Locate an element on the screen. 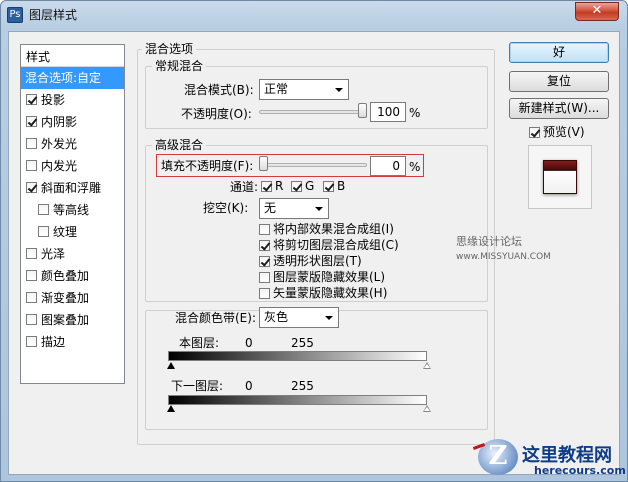  style-label: 纹理 is located at coordinates (65, 232).